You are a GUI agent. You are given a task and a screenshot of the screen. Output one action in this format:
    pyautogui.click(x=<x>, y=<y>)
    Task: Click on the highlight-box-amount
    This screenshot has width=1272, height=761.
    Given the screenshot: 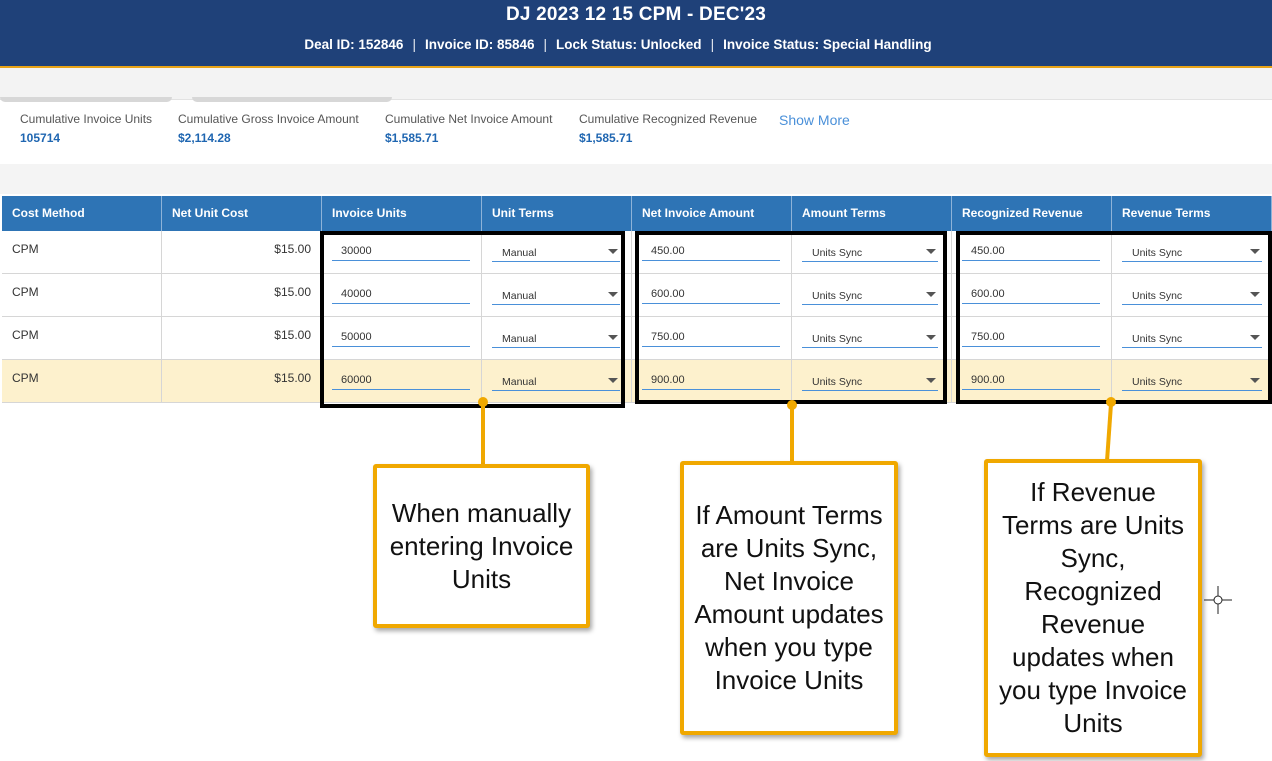 What is the action you would take?
    pyautogui.click(x=791, y=317)
    